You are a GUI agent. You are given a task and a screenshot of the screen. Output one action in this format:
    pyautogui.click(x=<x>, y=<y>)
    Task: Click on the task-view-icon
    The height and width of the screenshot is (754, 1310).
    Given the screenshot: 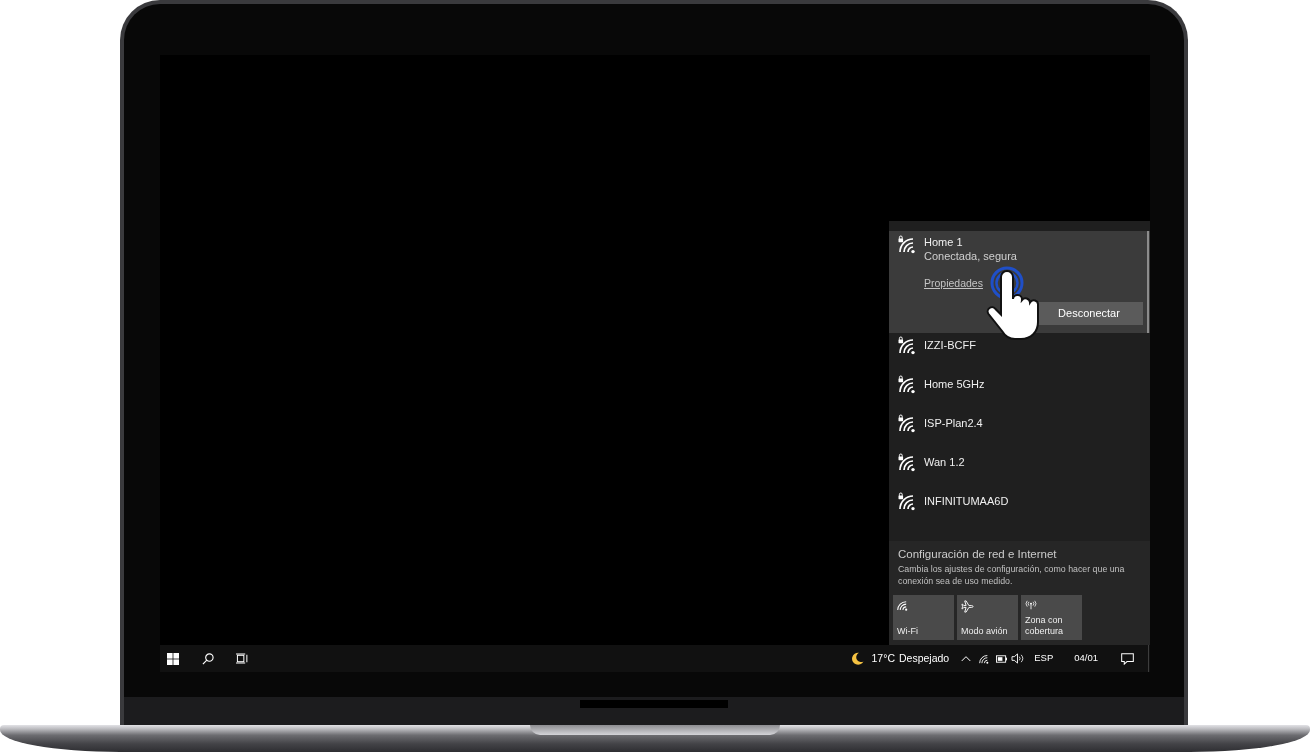 What is the action you would take?
    pyautogui.click(x=242, y=658)
    